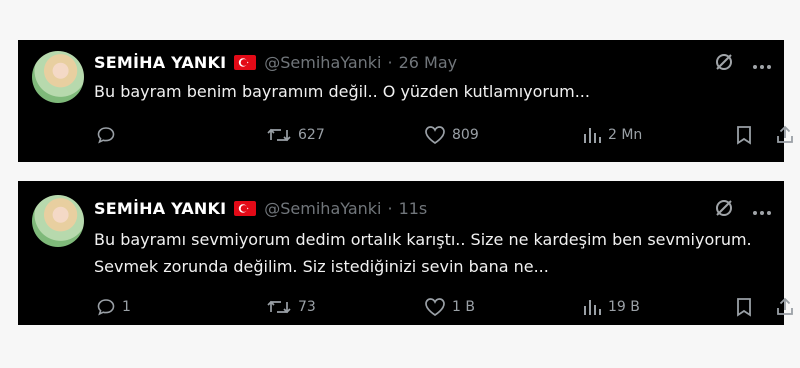 The width and height of the screenshot is (800, 368). I want to click on like-count: 1 B, so click(463, 307).